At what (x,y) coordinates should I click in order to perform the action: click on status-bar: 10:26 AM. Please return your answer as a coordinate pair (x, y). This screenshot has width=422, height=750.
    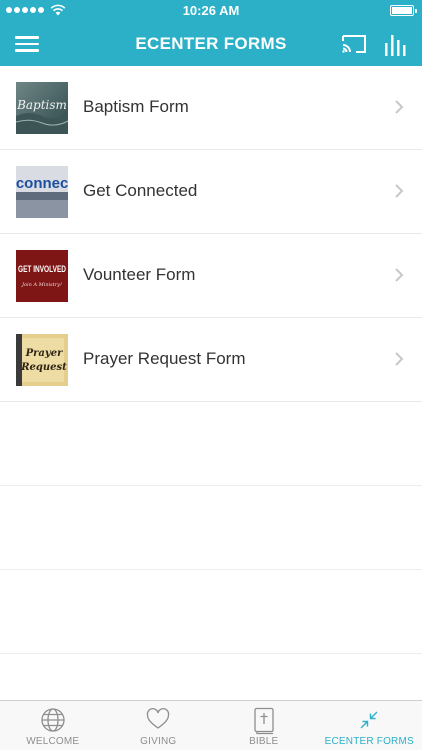
    Looking at the image, I should click on (211, 11).